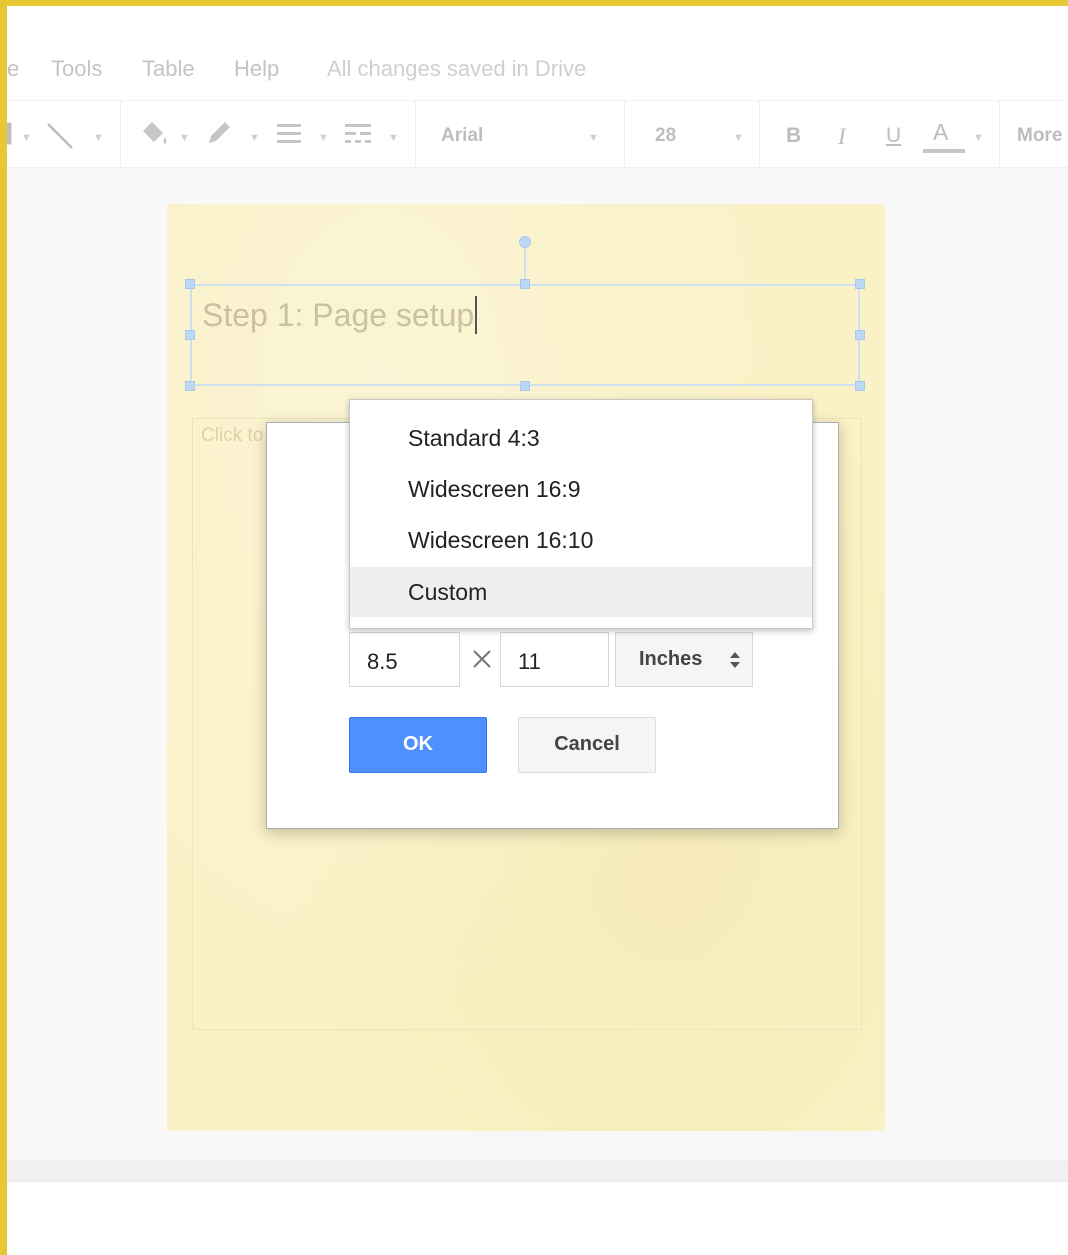  I want to click on rotation-line, so click(525, 265).